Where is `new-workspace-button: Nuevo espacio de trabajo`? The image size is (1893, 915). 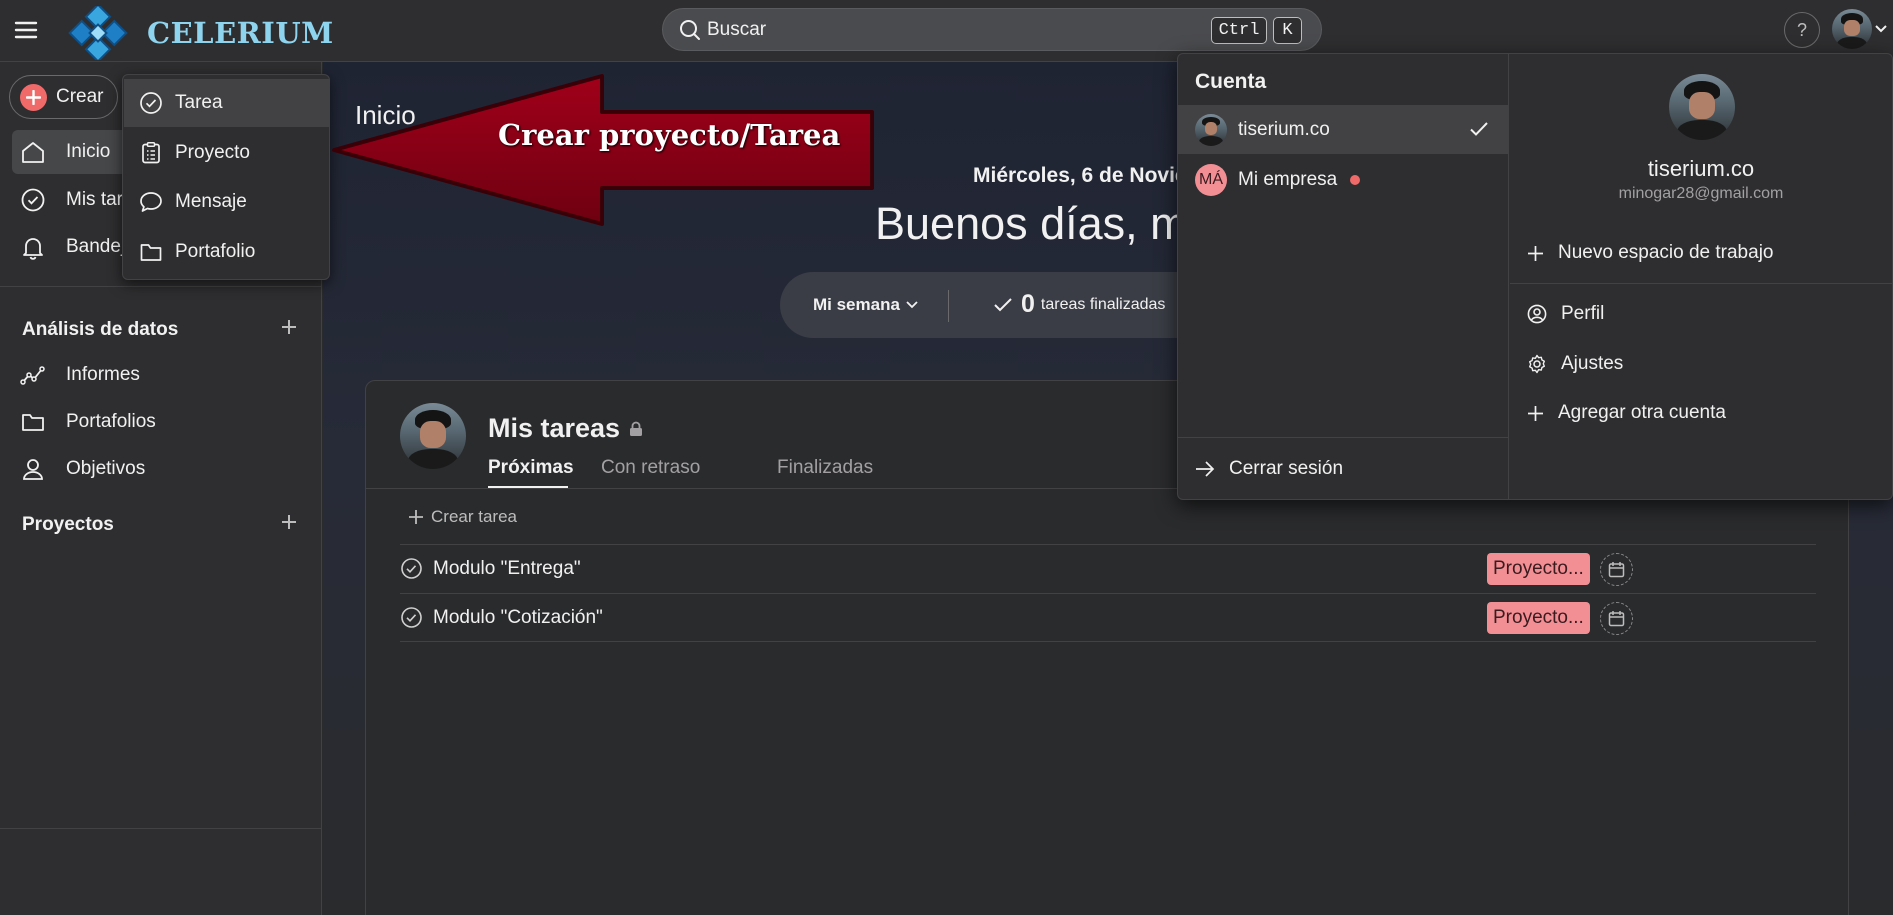 new-workspace-button: Nuevo espacio de trabajo is located at coordinates (1650, 253).